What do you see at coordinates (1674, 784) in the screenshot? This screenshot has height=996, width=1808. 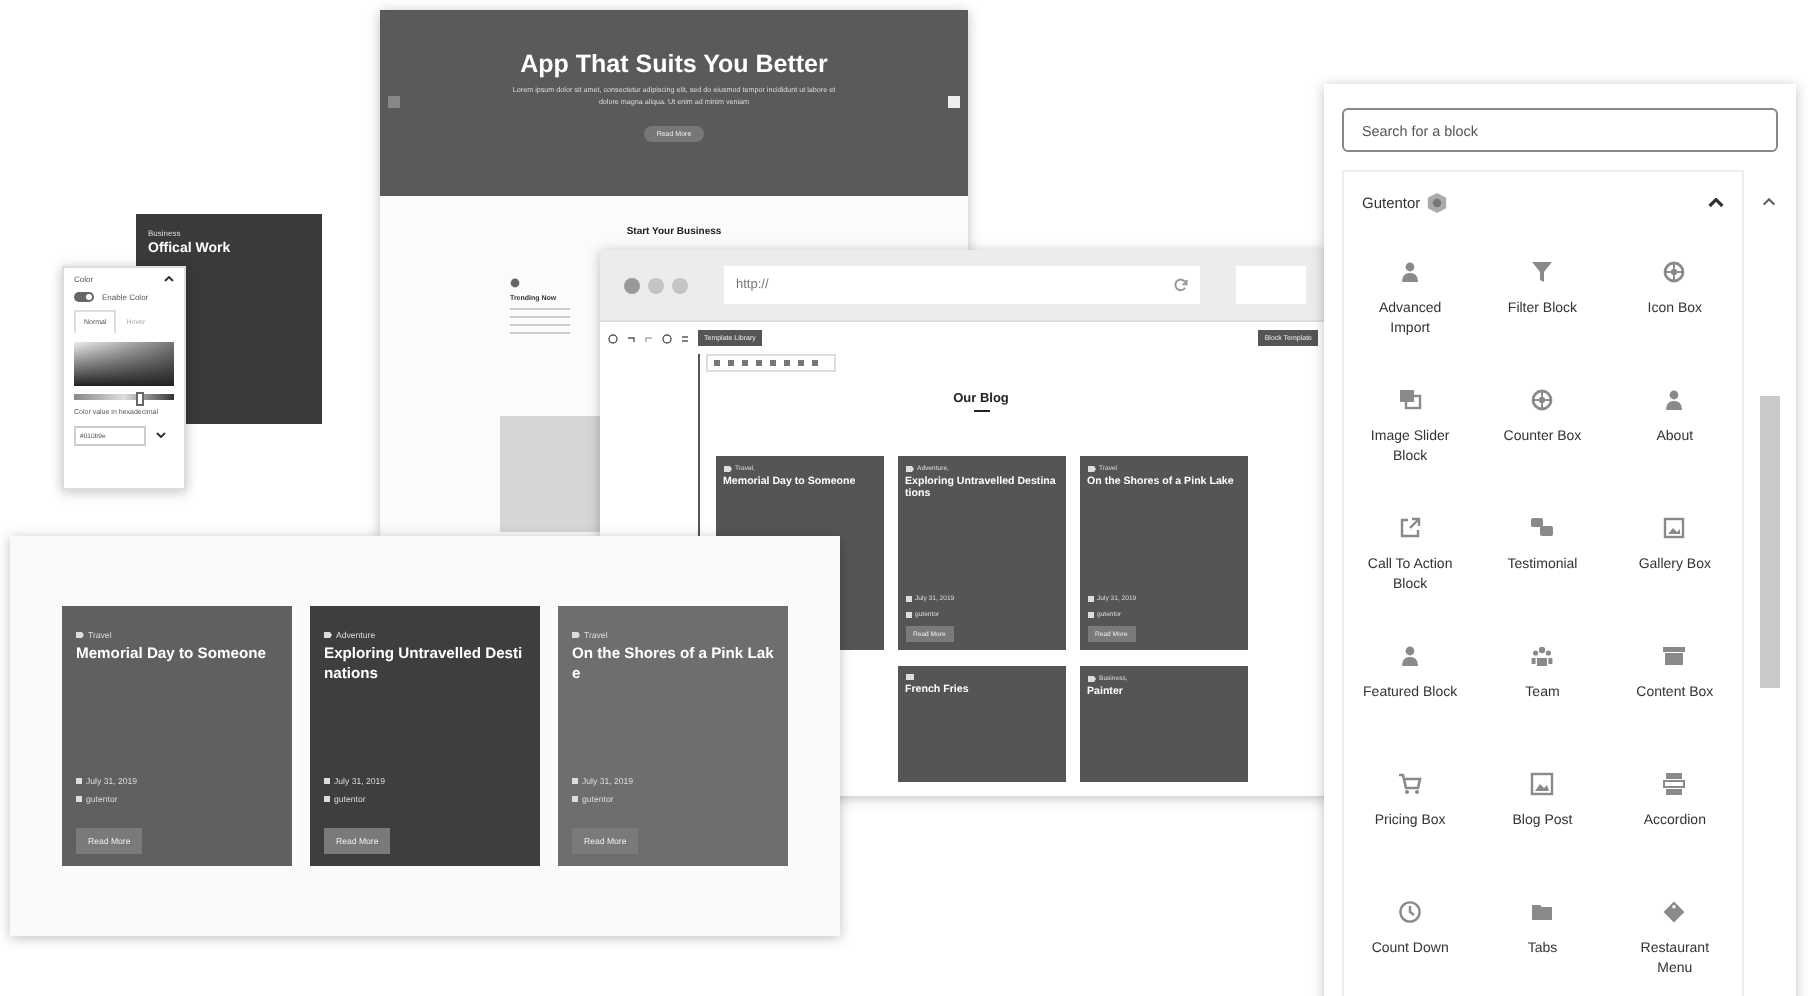 I see `accordion-icon` at bounding box center [1674, 784].